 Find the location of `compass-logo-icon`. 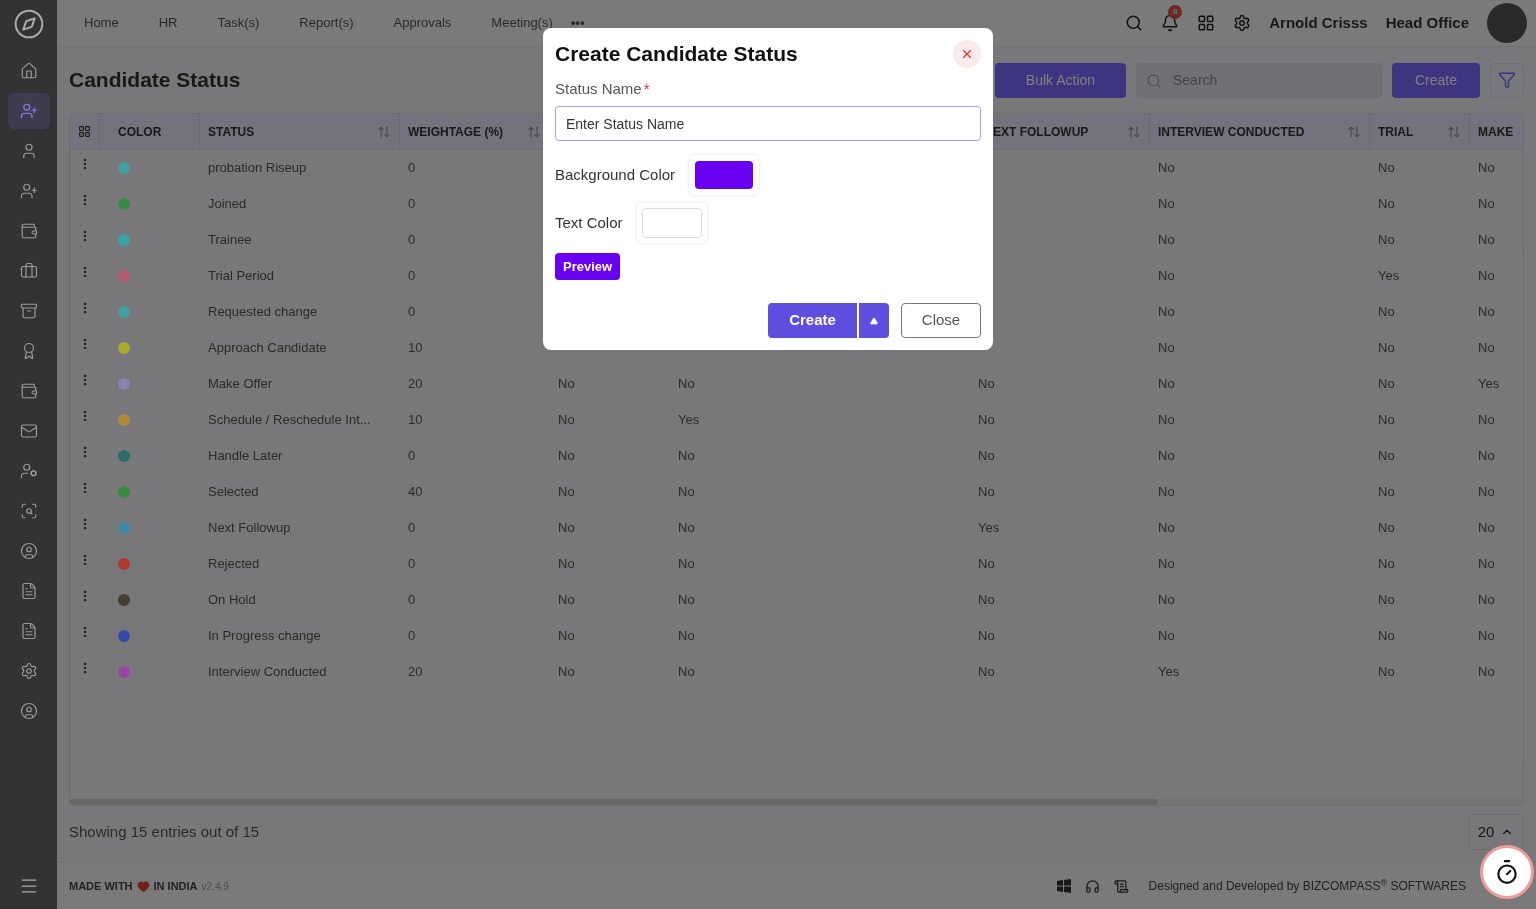

compass-logo-icon is located at coordinates (28, 23).